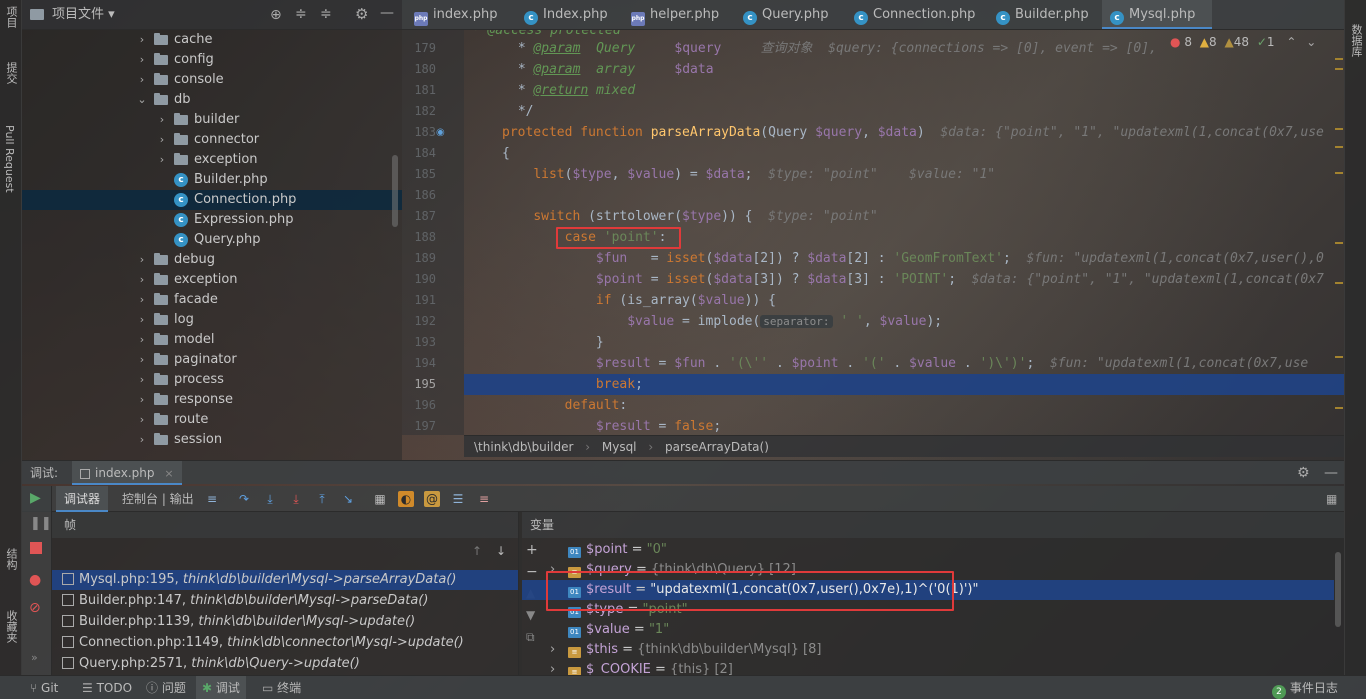 The width and height of the screenshot is (1366, 699). Describe the element at coordinates (212, 380) in the screenshot. I see `tree-folder: › process` at that location.